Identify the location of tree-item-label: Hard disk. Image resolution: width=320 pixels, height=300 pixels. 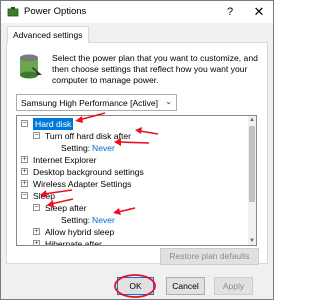
(53, 124).